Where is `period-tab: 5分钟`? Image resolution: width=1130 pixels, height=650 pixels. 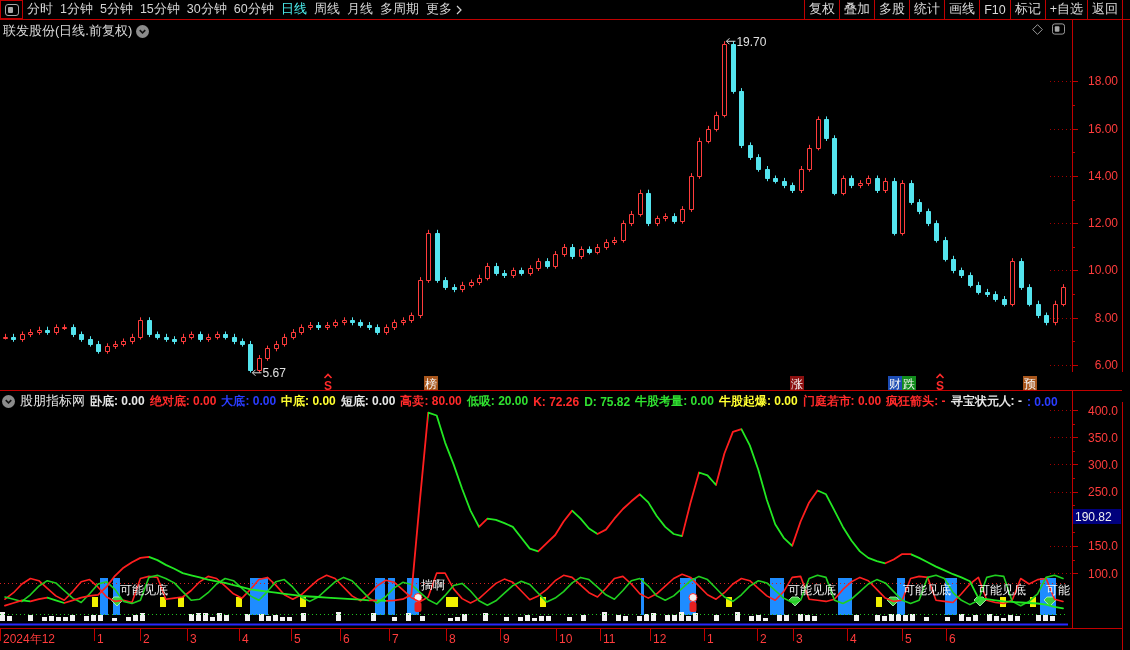 period-tab: 5分钟 is located at coordinates (116, 9).